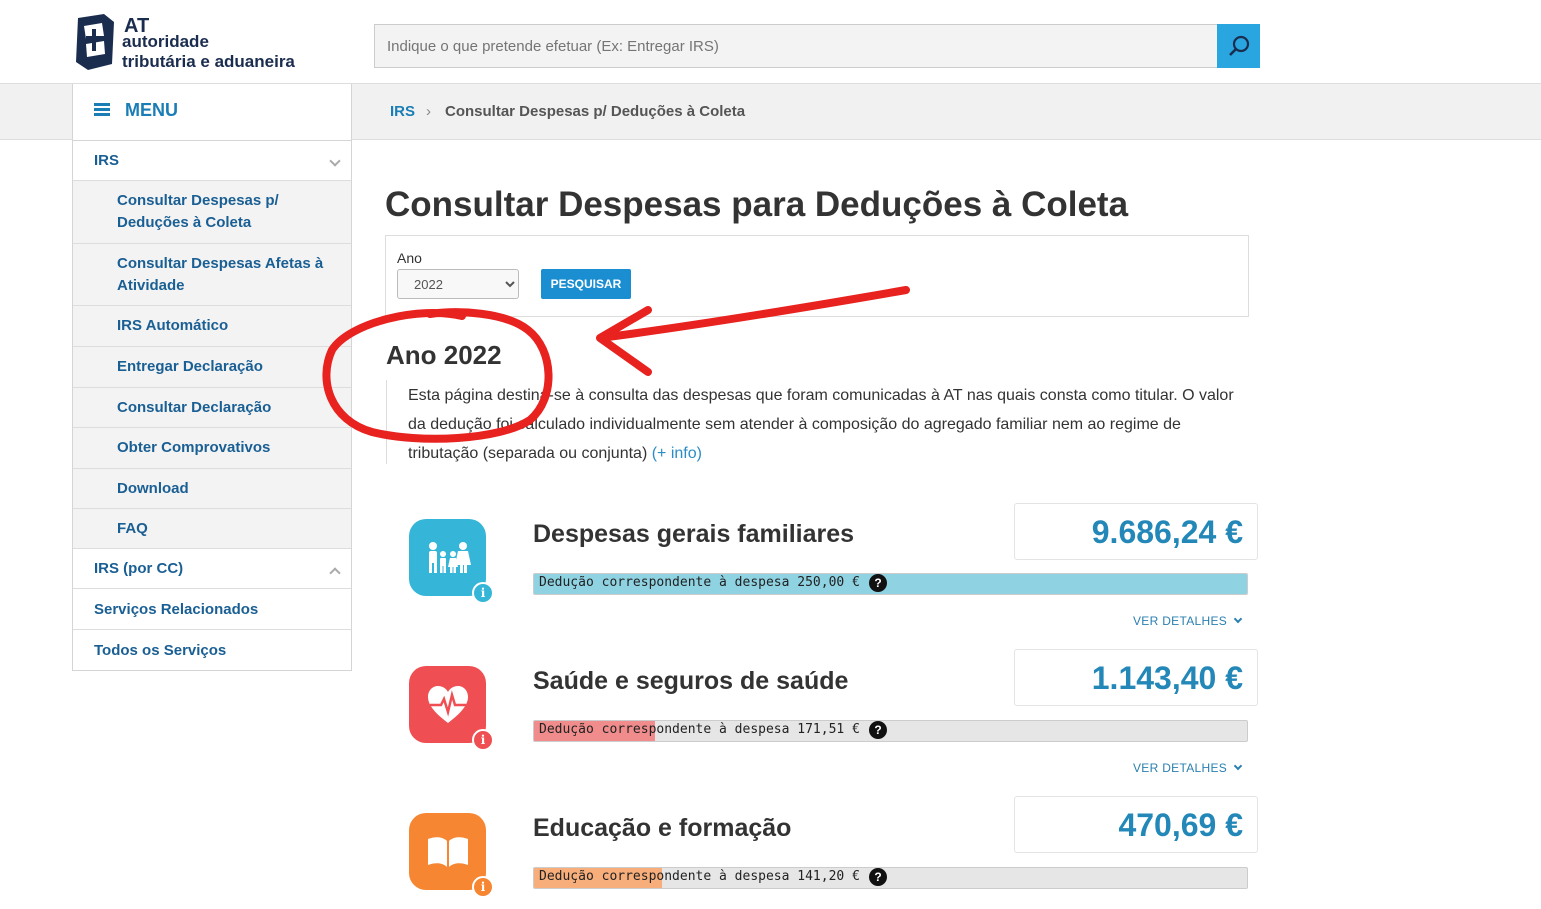  I want to click on expense-title: Educação e formação, so click(662, 828).